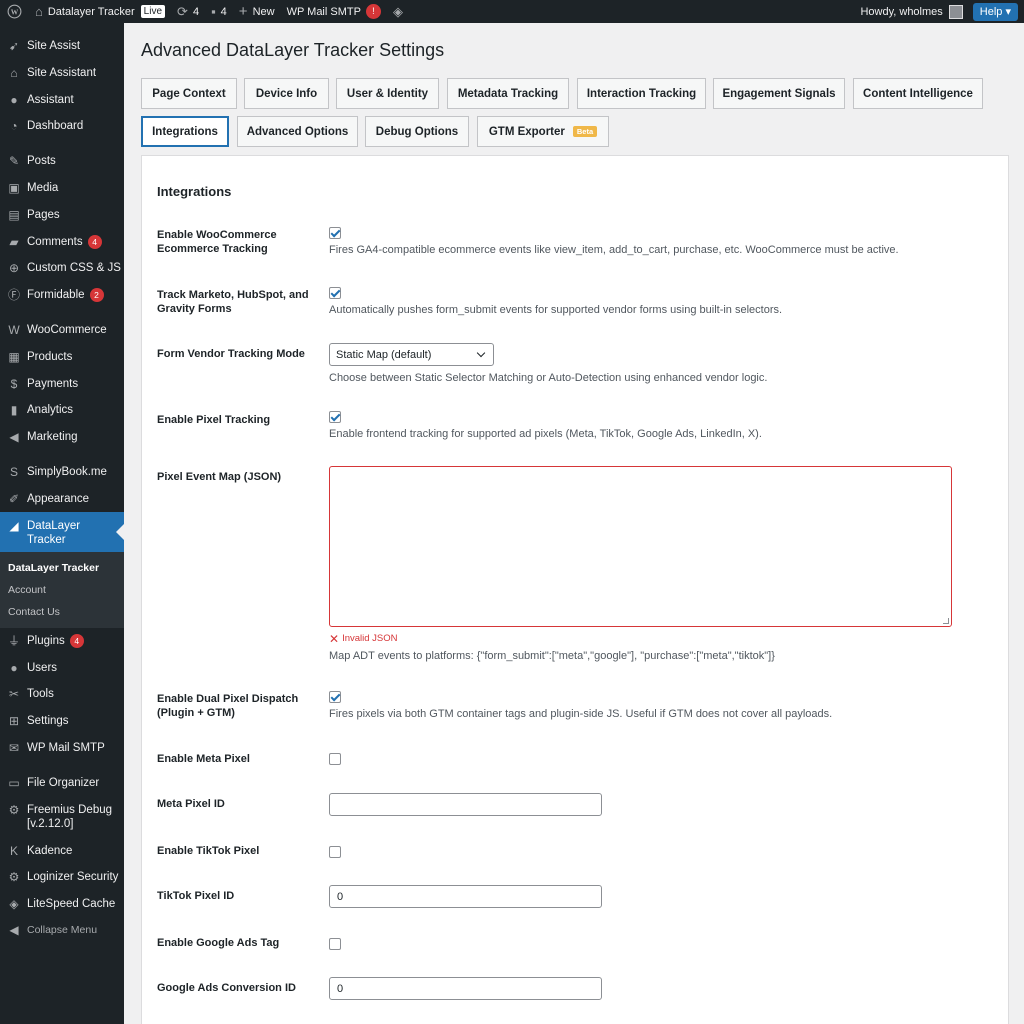 This screenshot has width=1024, height=1024. I want to click on menu-item-assistant: ● Assistant, so click(62, 100).